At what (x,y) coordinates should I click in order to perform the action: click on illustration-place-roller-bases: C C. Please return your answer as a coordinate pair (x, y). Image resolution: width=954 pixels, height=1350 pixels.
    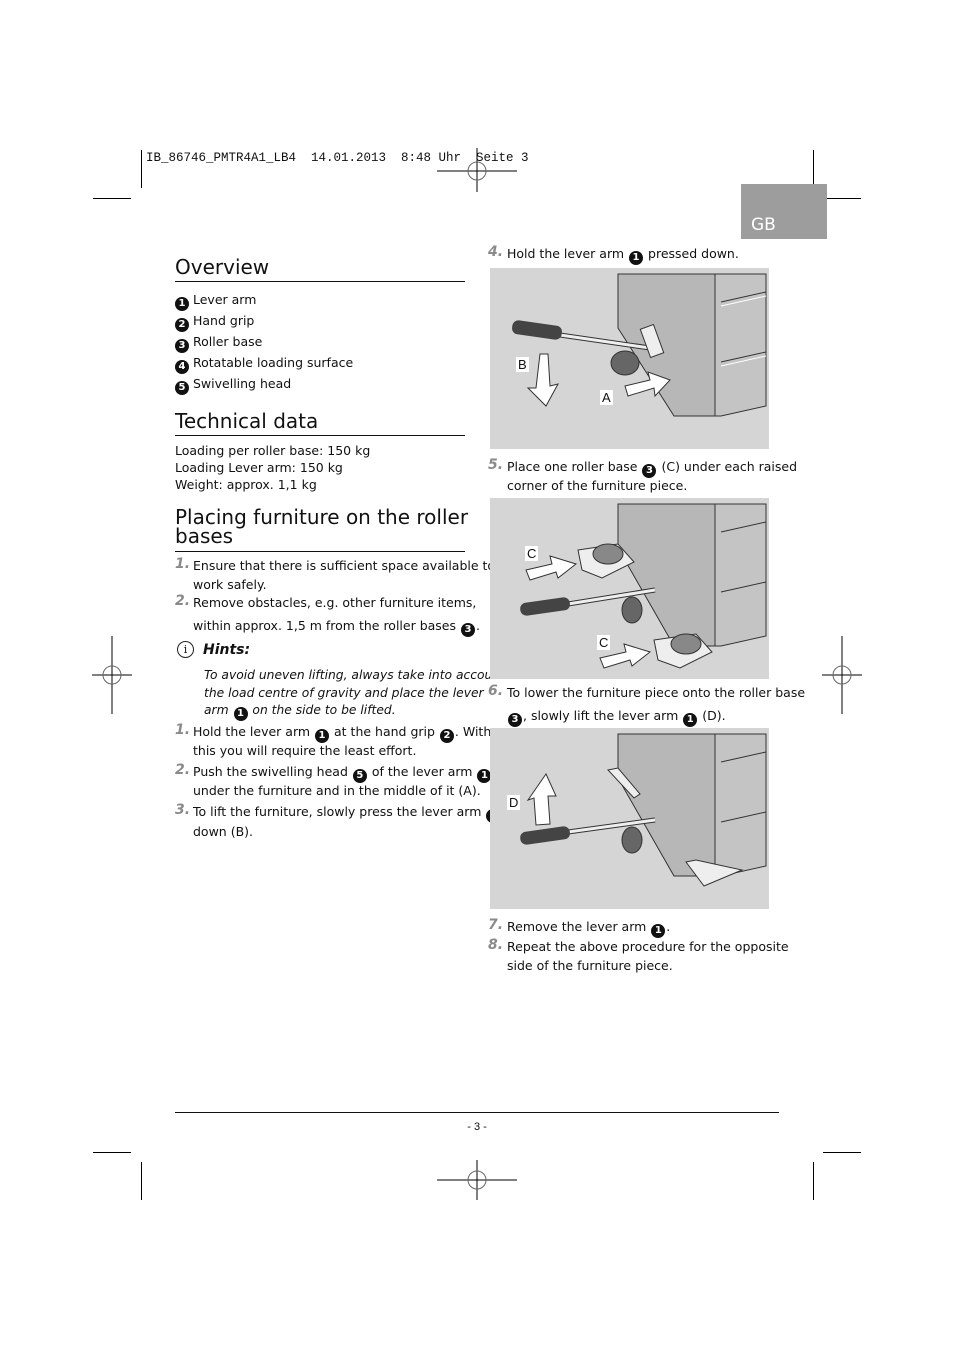
    Looking at the image, I should click on (629, 588).